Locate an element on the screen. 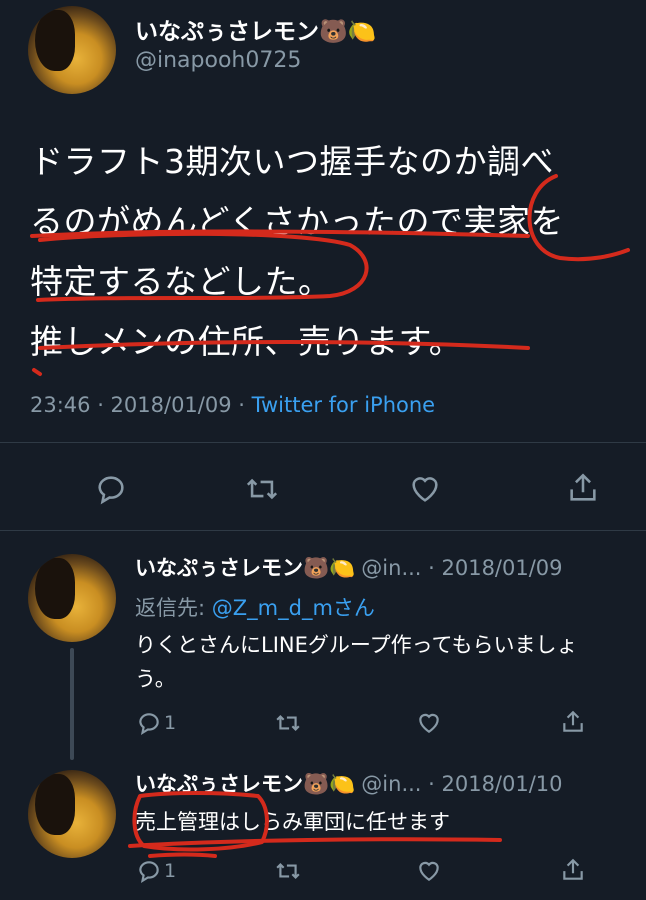  tweet-line: 特定するなどした。 is located at coordinates (181, 281).